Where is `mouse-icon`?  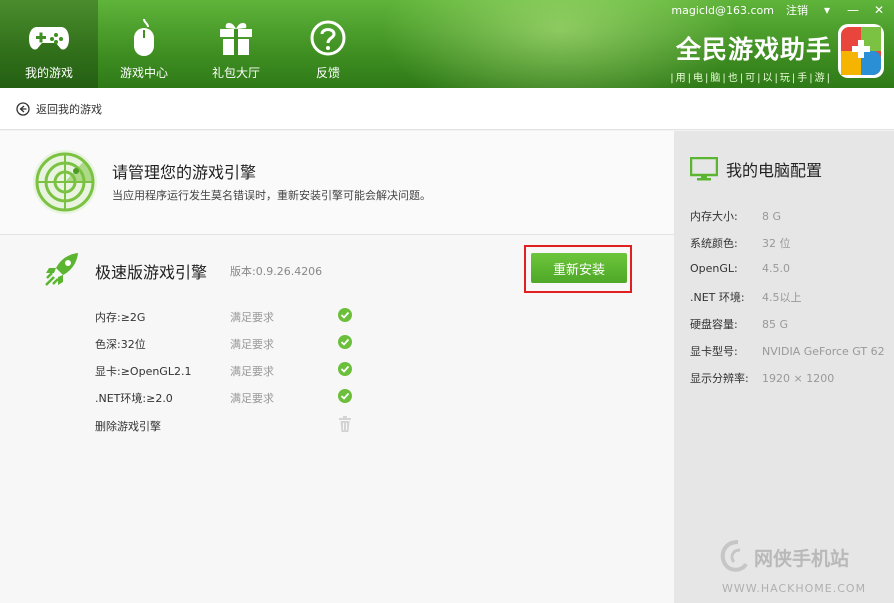
mouse-icon is located at coordinates (144, 38).